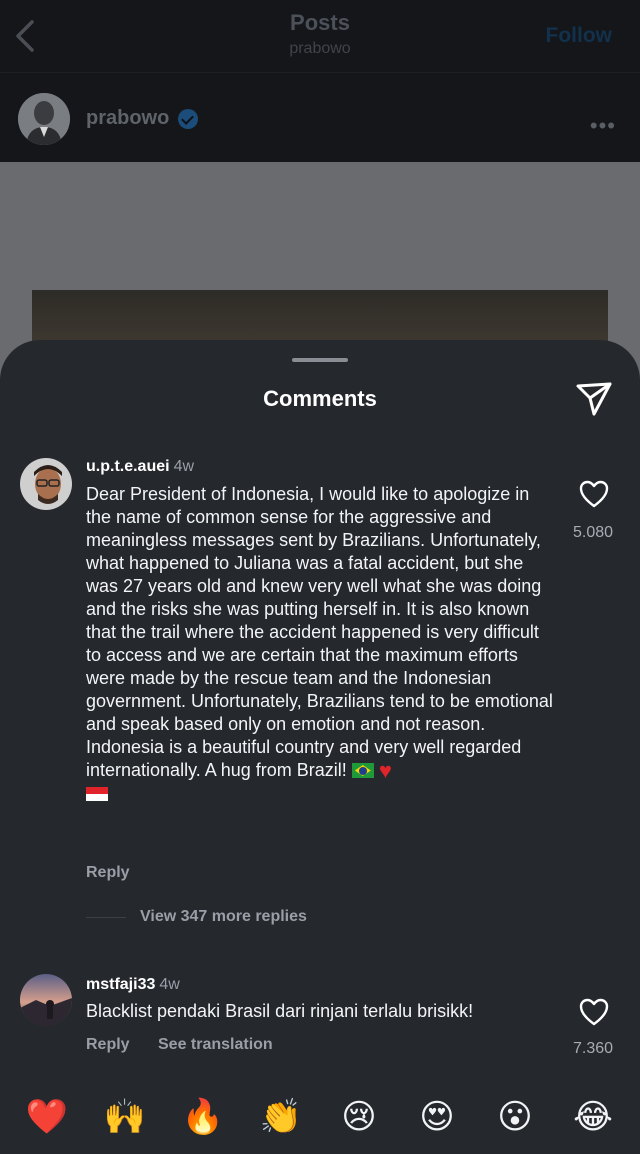 Image resolution: width=640 pixels, height=1154 pixels. What do you see at coordinates (188, 119) in the screenshot?
I see `verified-badge-icon` at bounding box center [188, 119].